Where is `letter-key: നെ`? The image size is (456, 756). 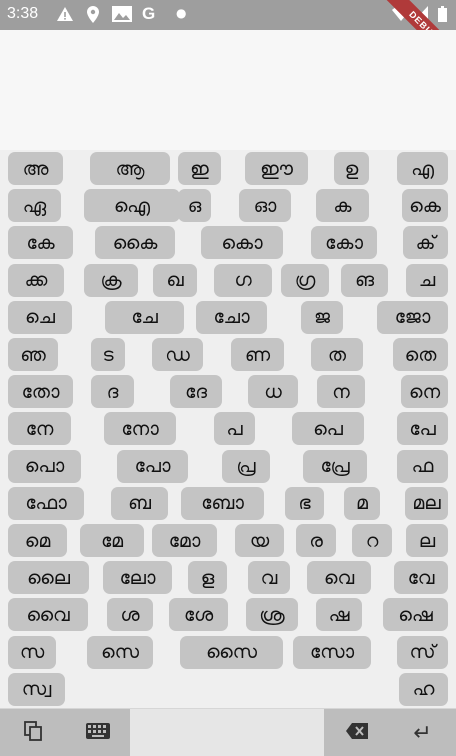 letter-key: നെ is located at coordinates (424, 392).